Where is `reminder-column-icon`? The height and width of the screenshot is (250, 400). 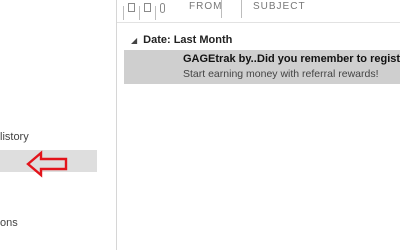 reminder-column-icon is located at coordinates (147, 7).